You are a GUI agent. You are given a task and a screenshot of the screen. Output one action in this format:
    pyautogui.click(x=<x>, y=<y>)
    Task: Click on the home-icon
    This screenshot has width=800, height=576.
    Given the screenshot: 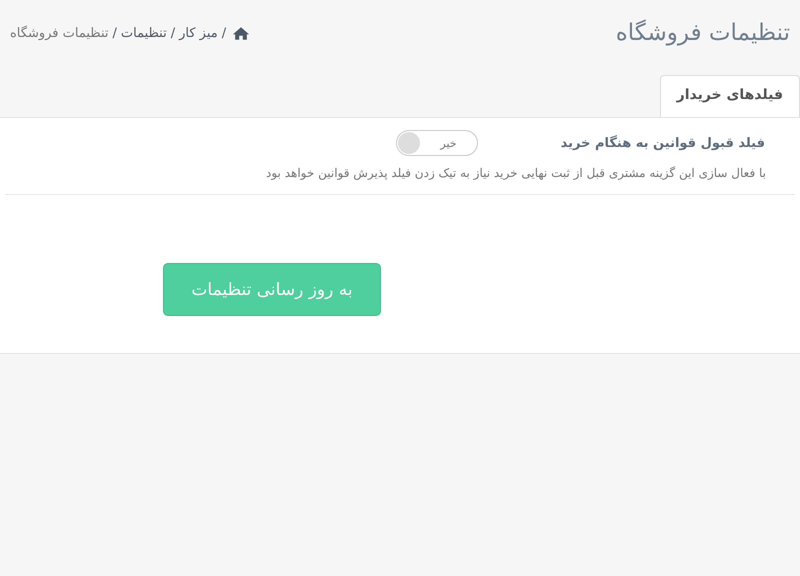 What is the action you would take?
    pyautogui.click(x=241, y=33)
    